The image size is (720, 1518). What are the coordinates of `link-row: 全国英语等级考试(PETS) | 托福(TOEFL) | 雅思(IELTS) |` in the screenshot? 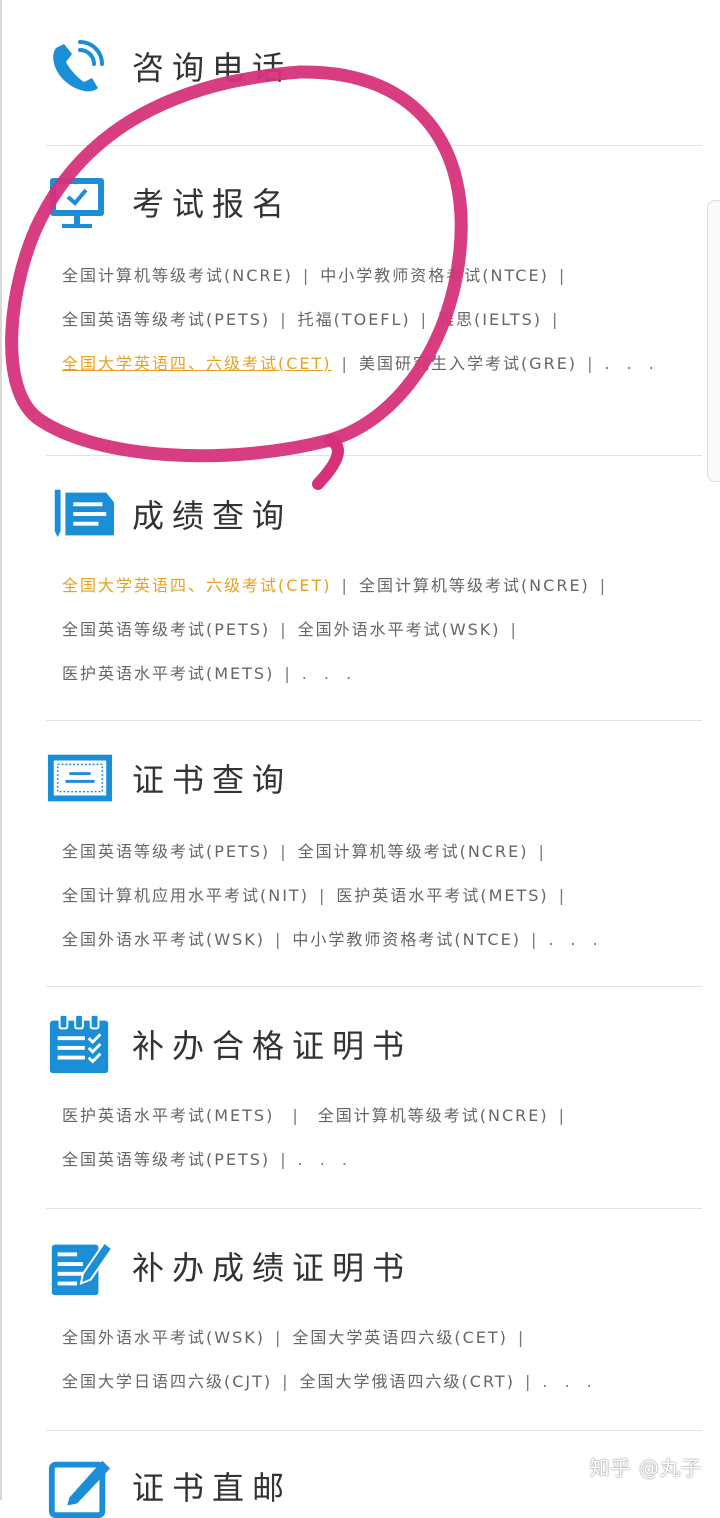 It's located at (382, 320).